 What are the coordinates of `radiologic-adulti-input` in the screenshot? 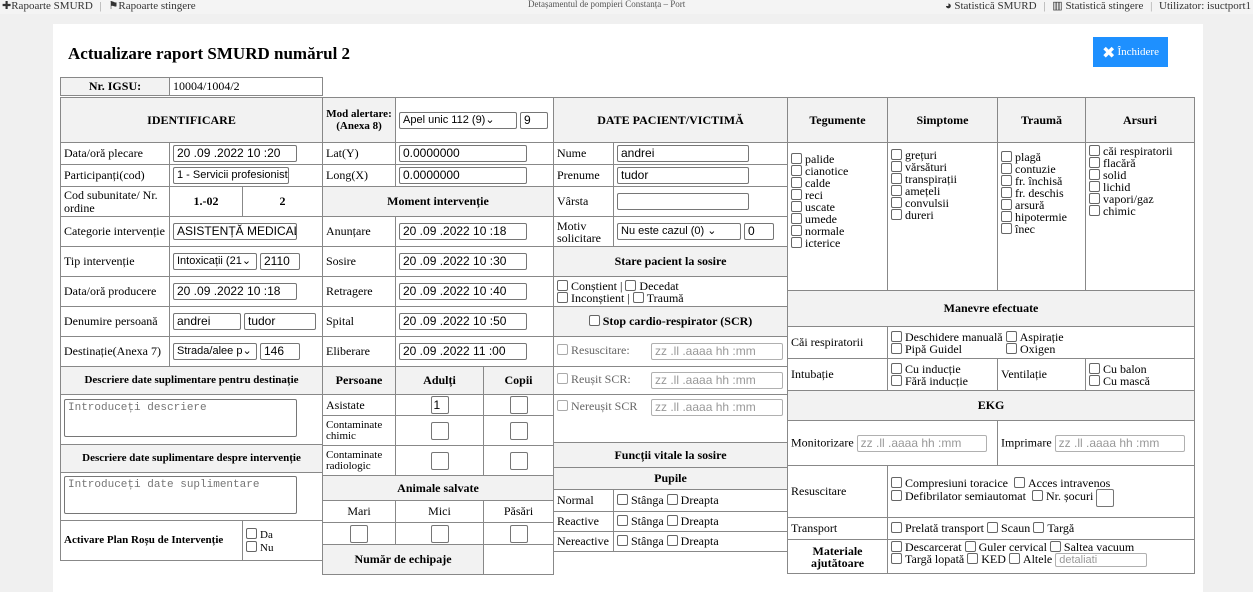 It's located at (439, 460).